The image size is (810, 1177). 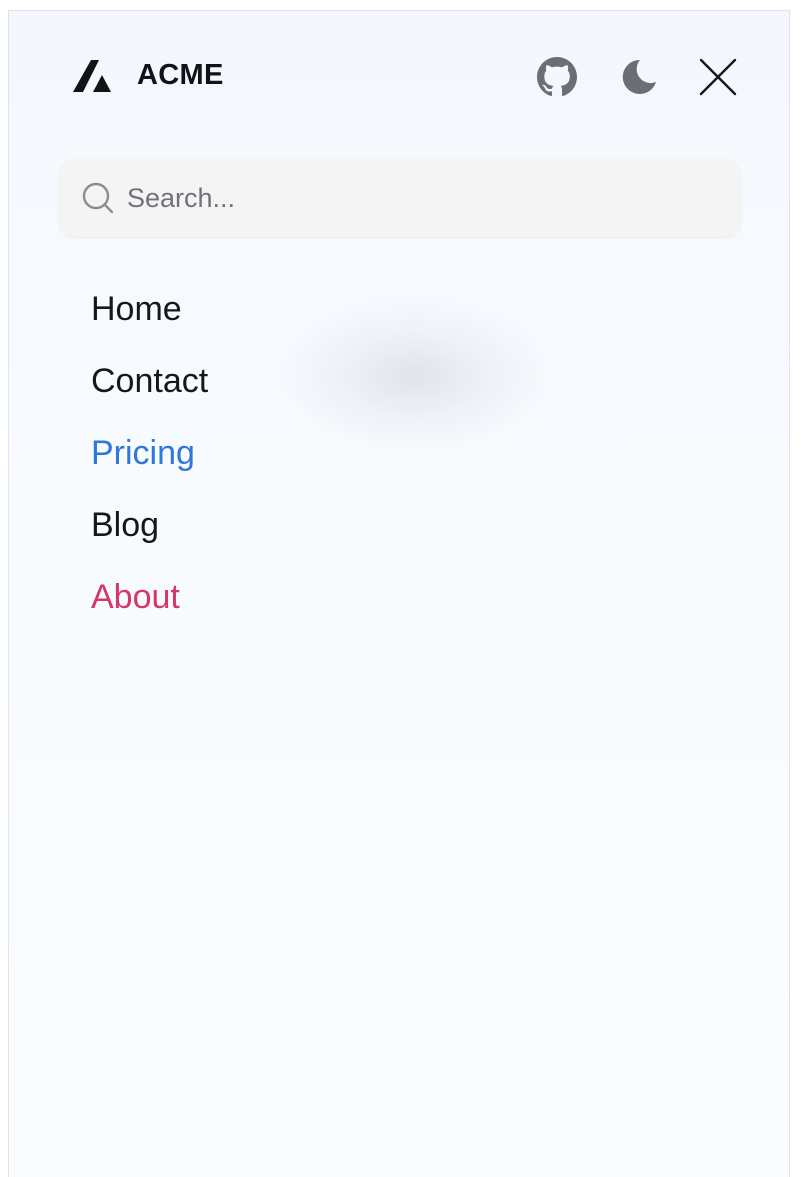 I want to click on nav-link-blog: Blog, so click(x=125, y=525).